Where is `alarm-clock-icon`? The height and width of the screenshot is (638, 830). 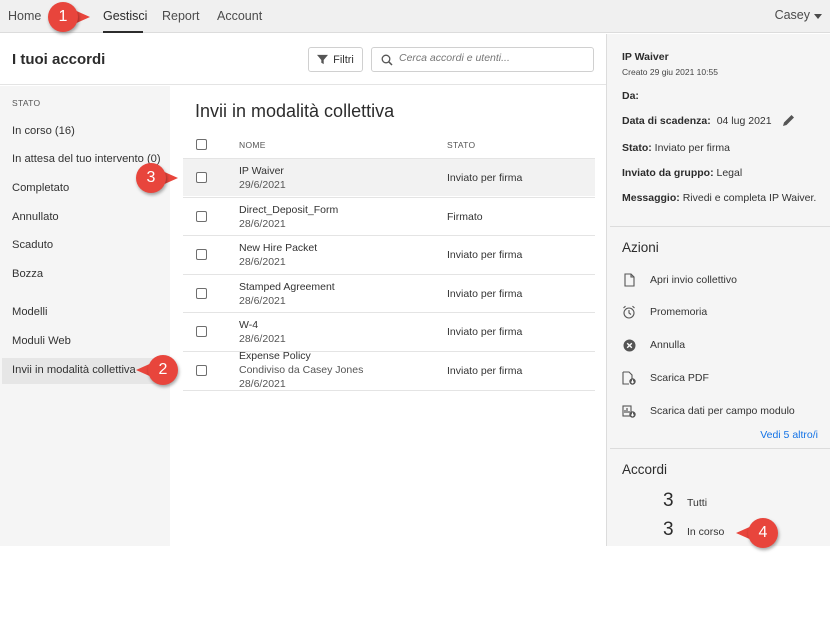 alarm-clock-icon is located at coordinates (629, 312).